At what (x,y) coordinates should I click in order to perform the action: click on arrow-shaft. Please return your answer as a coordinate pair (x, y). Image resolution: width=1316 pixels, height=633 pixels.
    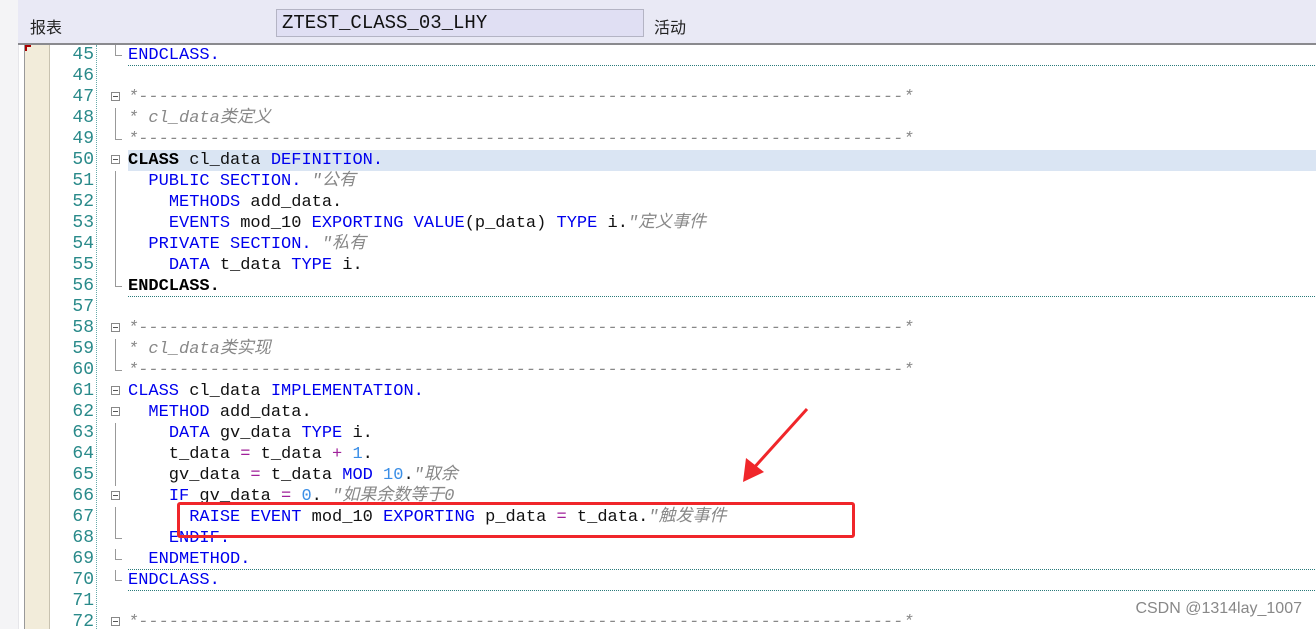
    Looking at the image, I should click on (779, 439).